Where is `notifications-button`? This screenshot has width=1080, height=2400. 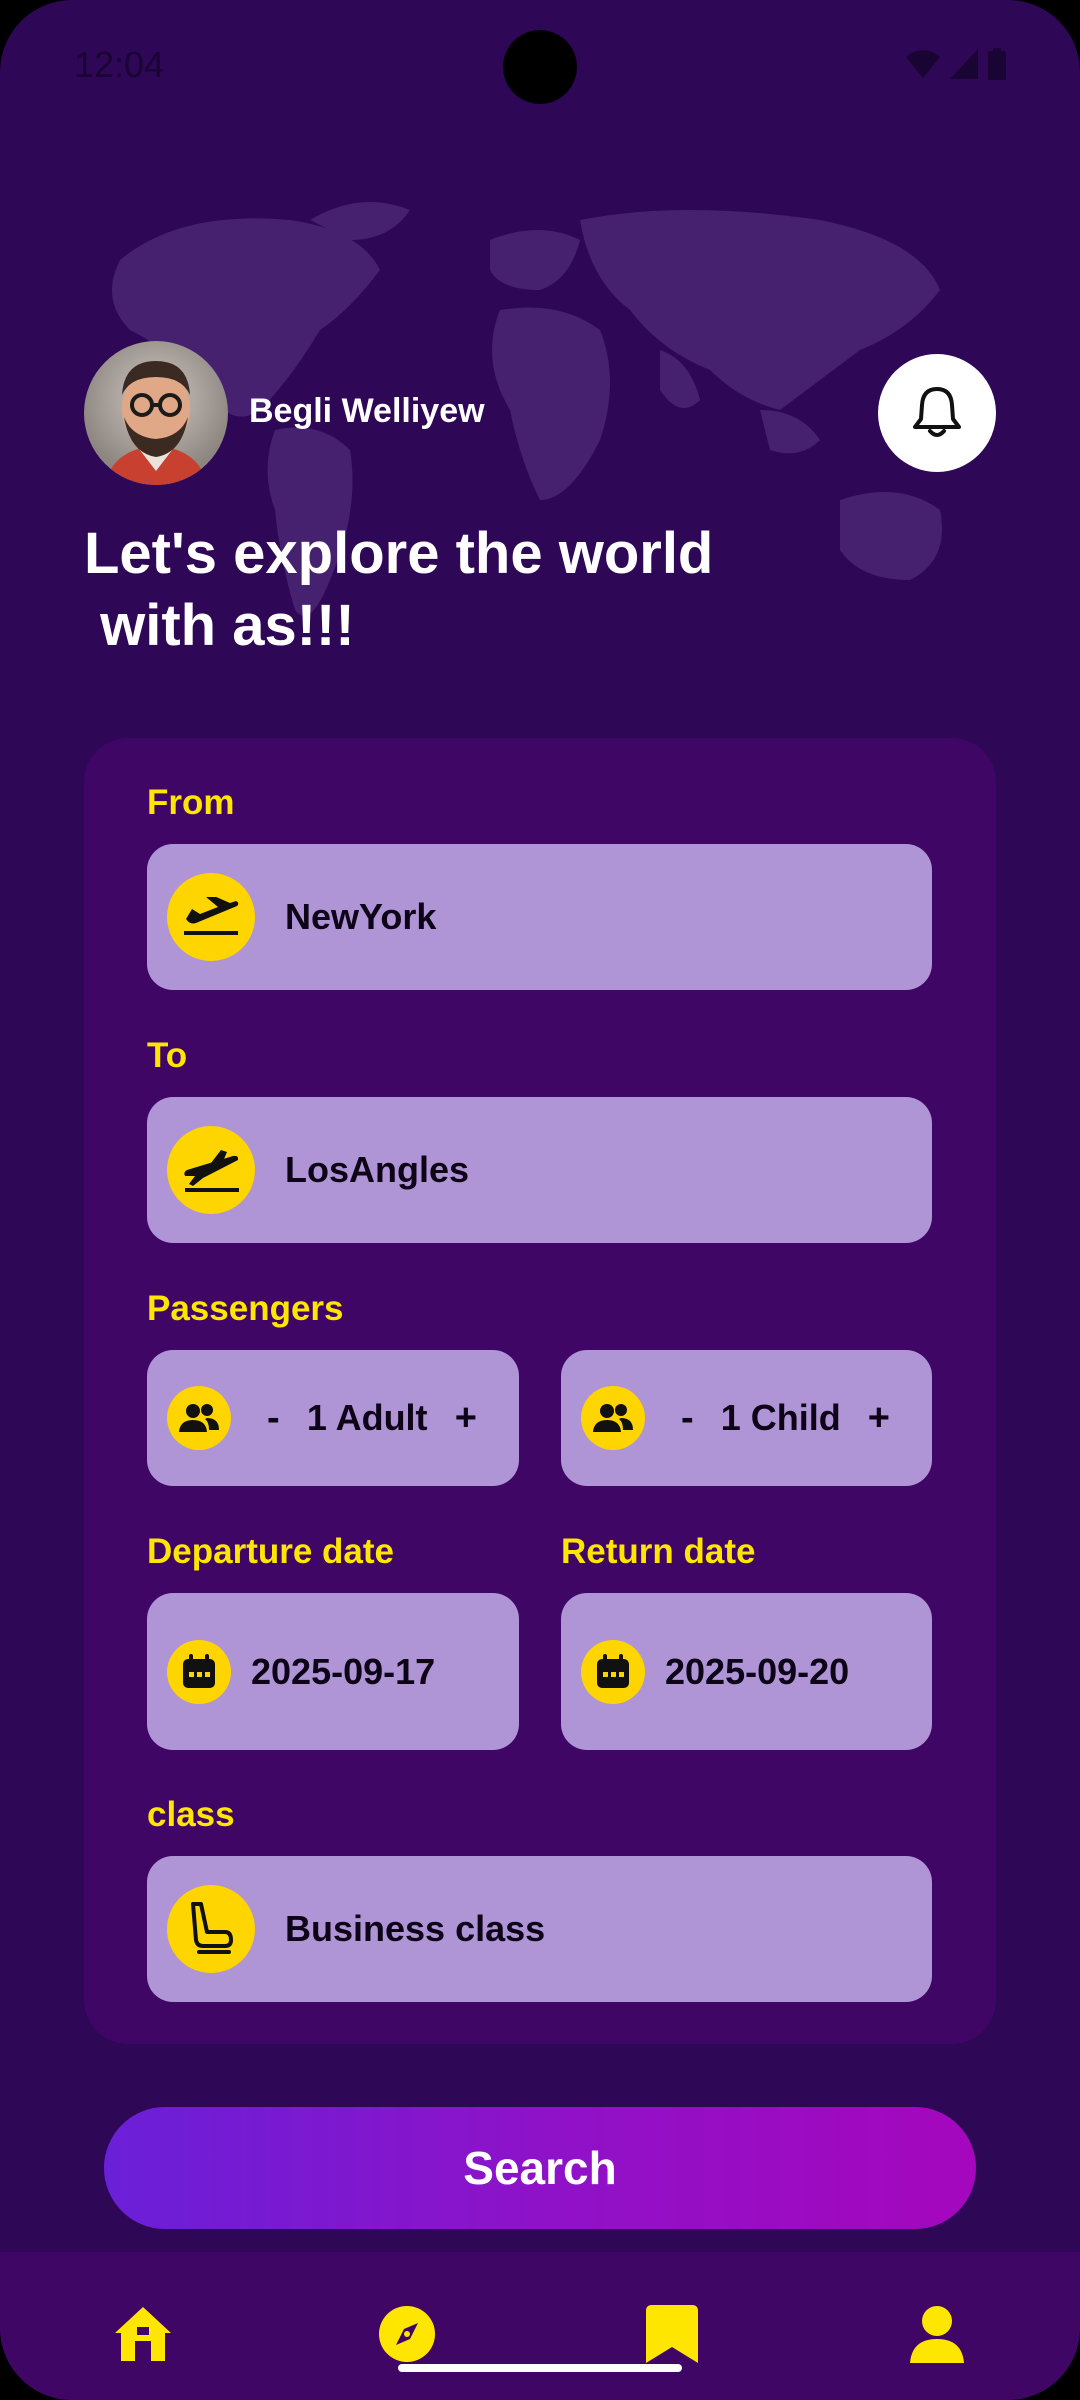 notifications-button is located at coordinates (937, 413).